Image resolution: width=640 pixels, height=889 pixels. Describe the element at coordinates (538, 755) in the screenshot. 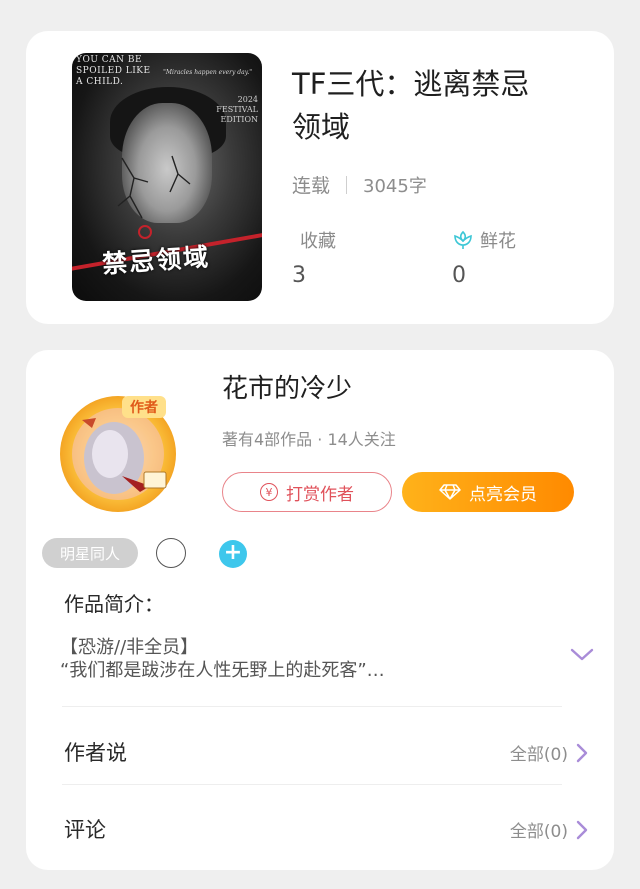

I see `author-say-count: 全部(0)` at that location.